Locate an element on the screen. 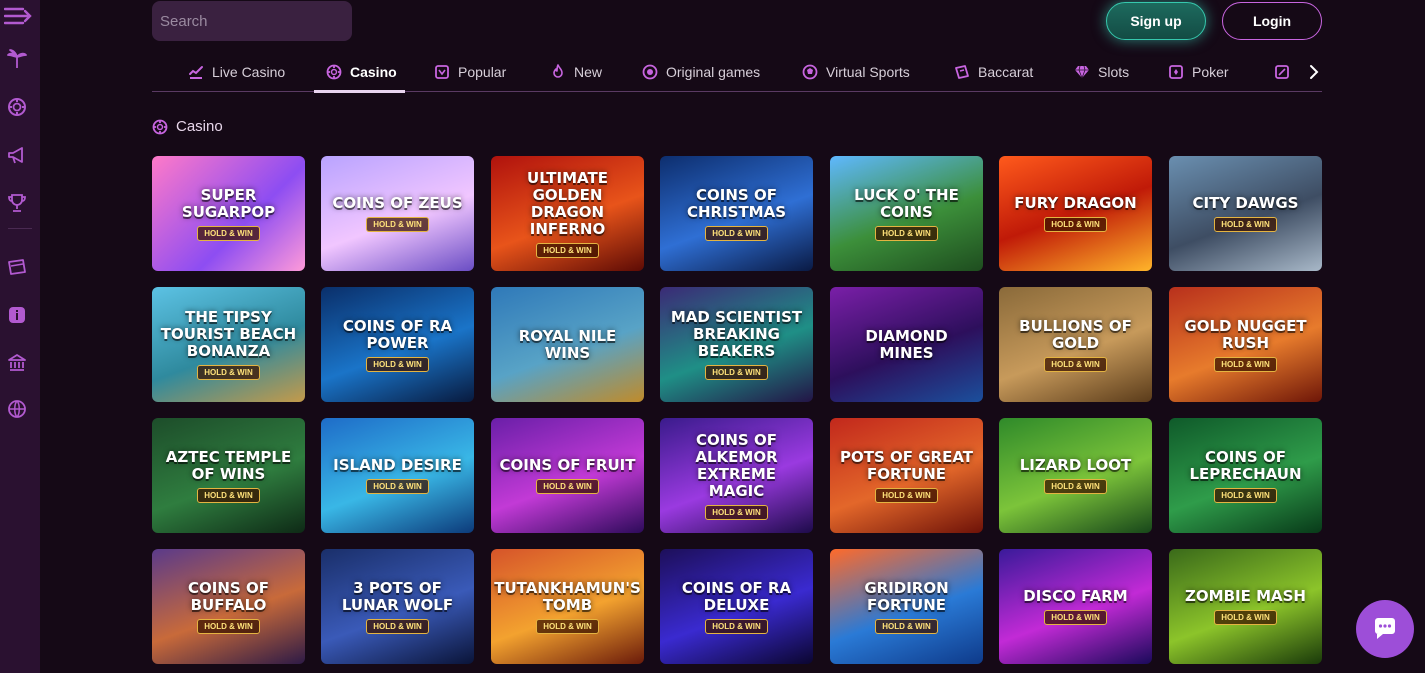 The height and width of the screenshot is (673, 1425). search-bar is located at coordinates (255, 21).